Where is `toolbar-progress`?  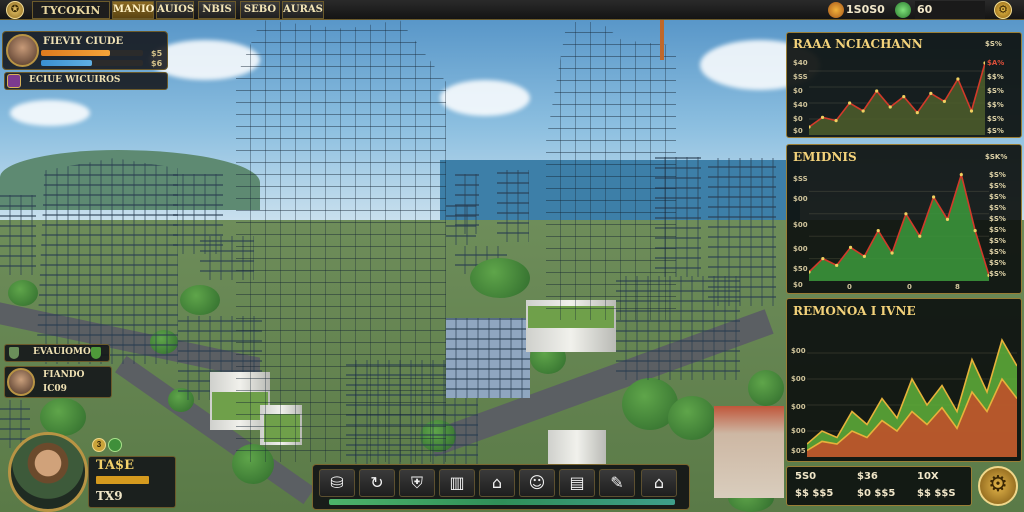 toolbar-progress is located at coordinates (502, 502).